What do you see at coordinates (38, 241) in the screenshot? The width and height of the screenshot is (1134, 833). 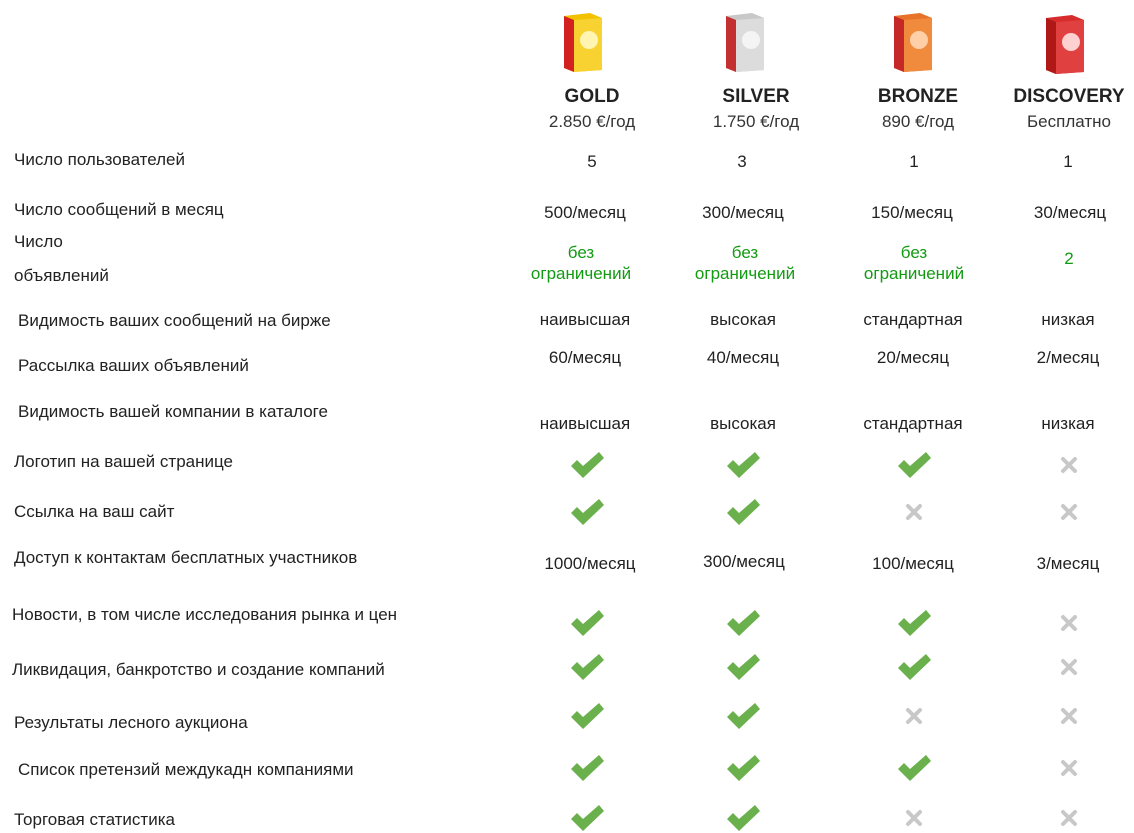 I see `feature-label-ads-line1: Число` at bounding box center [38, 241].